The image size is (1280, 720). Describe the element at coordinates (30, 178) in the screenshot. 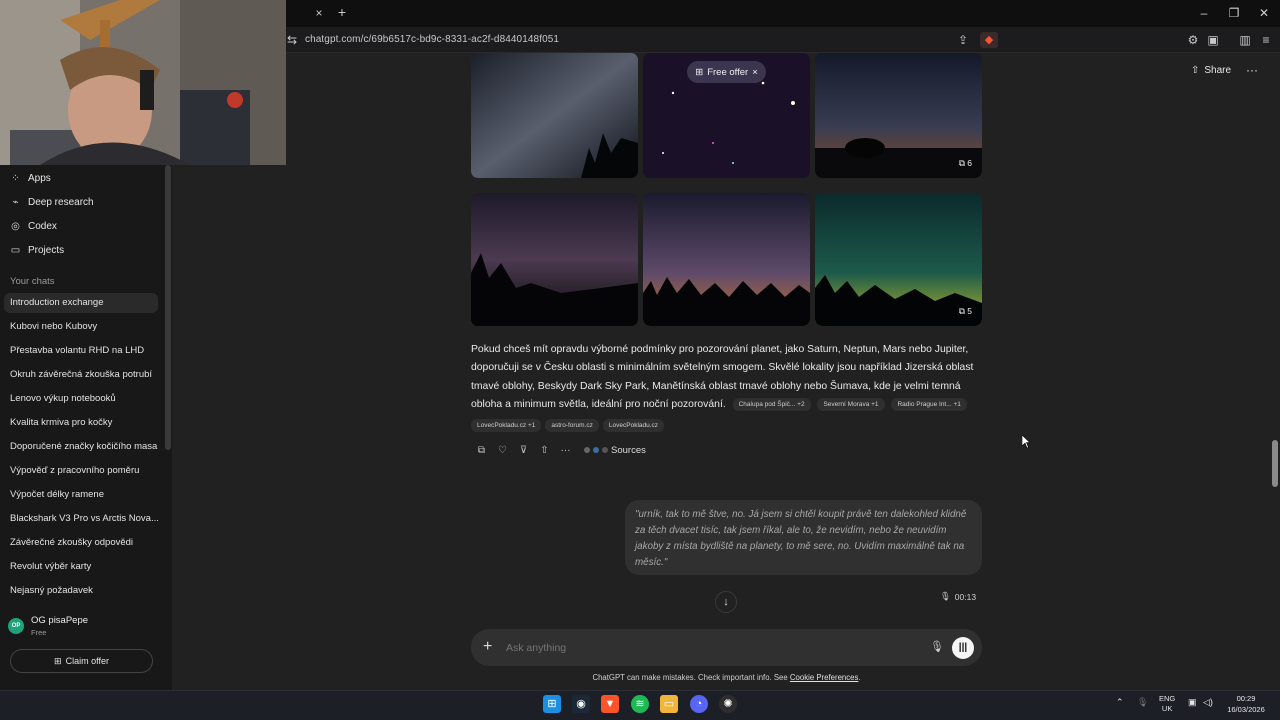

I see `sidebar-item-apps: ⁘ Apps` at that location.